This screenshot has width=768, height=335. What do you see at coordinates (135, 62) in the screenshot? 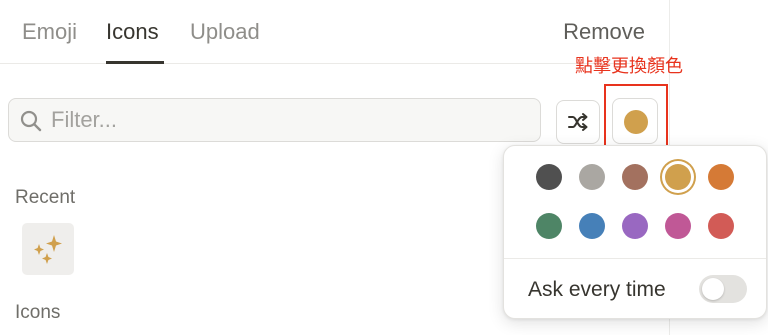
I see `active-tab-indicator` at bounding box center [135, 62].